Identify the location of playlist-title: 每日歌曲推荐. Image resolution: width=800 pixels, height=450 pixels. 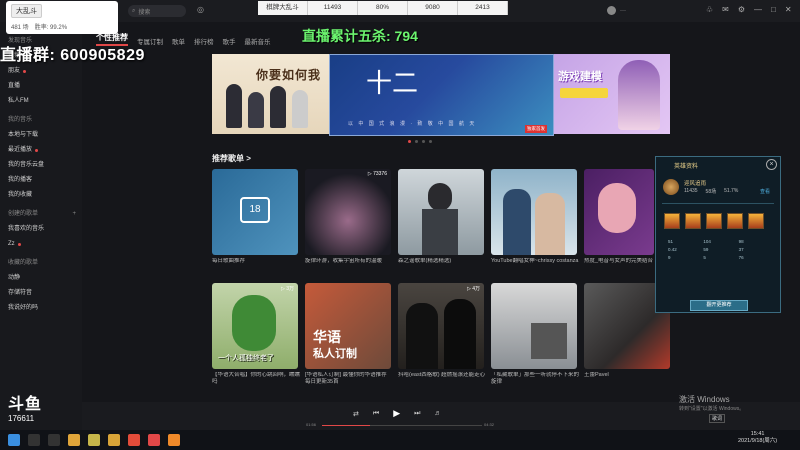
(256, 261).